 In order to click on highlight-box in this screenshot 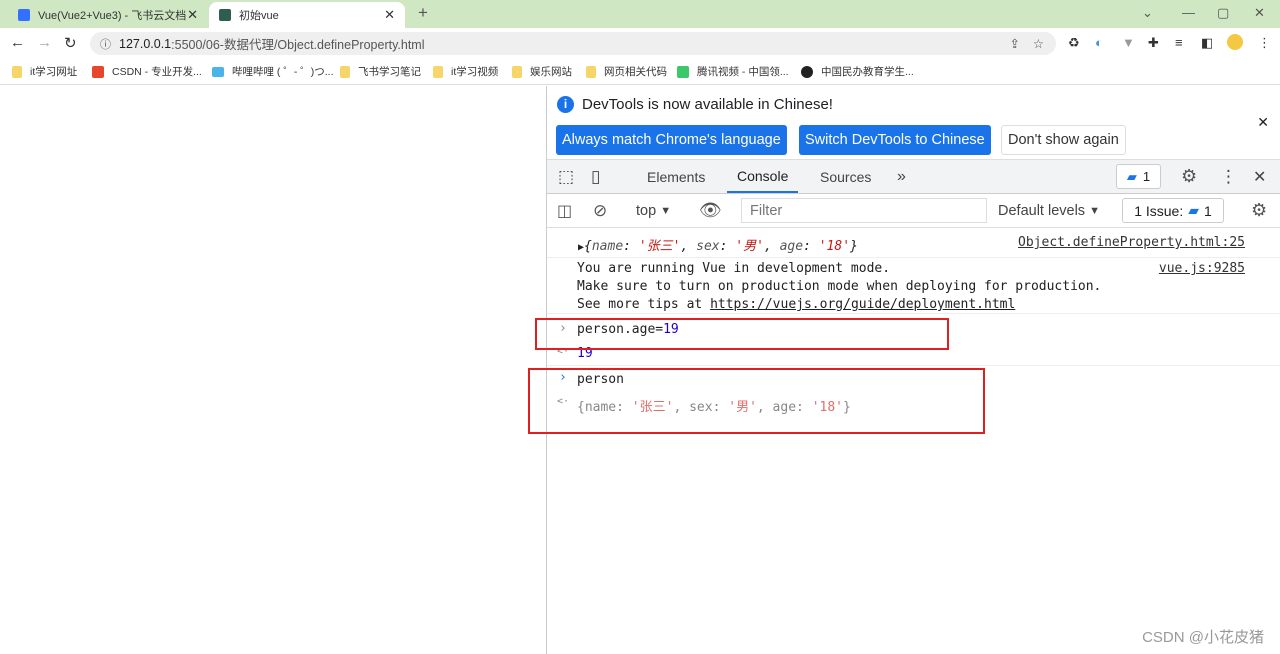, I will do `click(756, 401)`.